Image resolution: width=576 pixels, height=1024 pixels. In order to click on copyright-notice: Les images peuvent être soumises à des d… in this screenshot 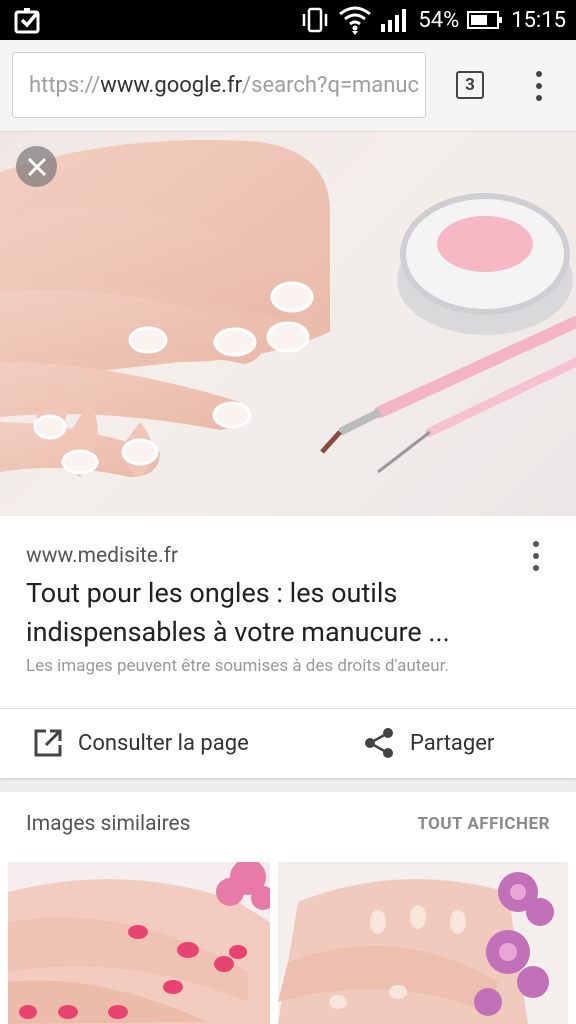, I will do `click(237, 666)`.